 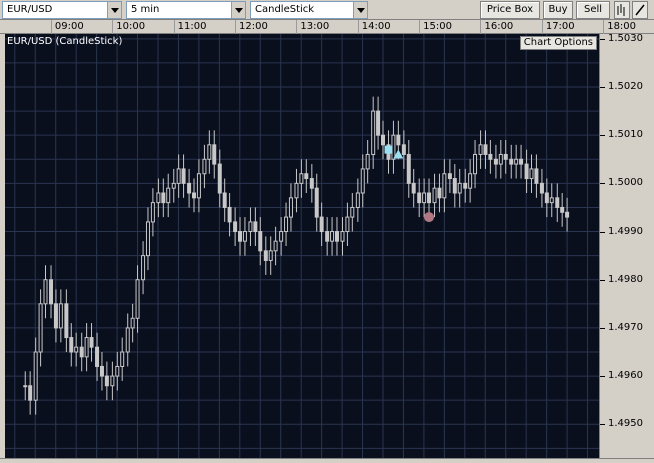 What do you see at coordinates (622, 10) in the screenshot?
I see `bars-tool-button` at bounding box center [622, 10].